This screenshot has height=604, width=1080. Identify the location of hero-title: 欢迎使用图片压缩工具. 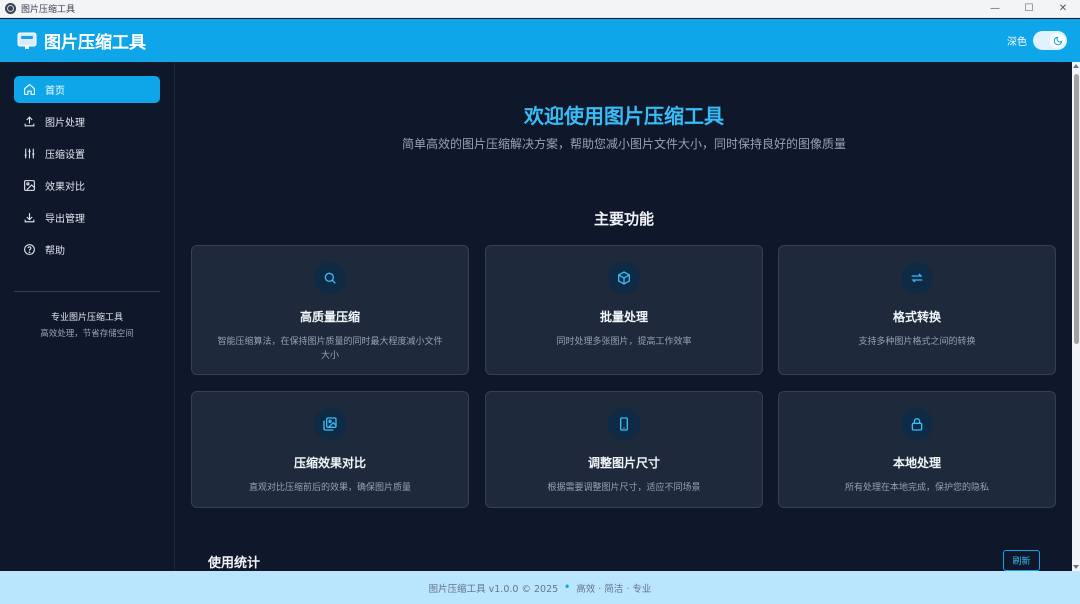
(624, 116).